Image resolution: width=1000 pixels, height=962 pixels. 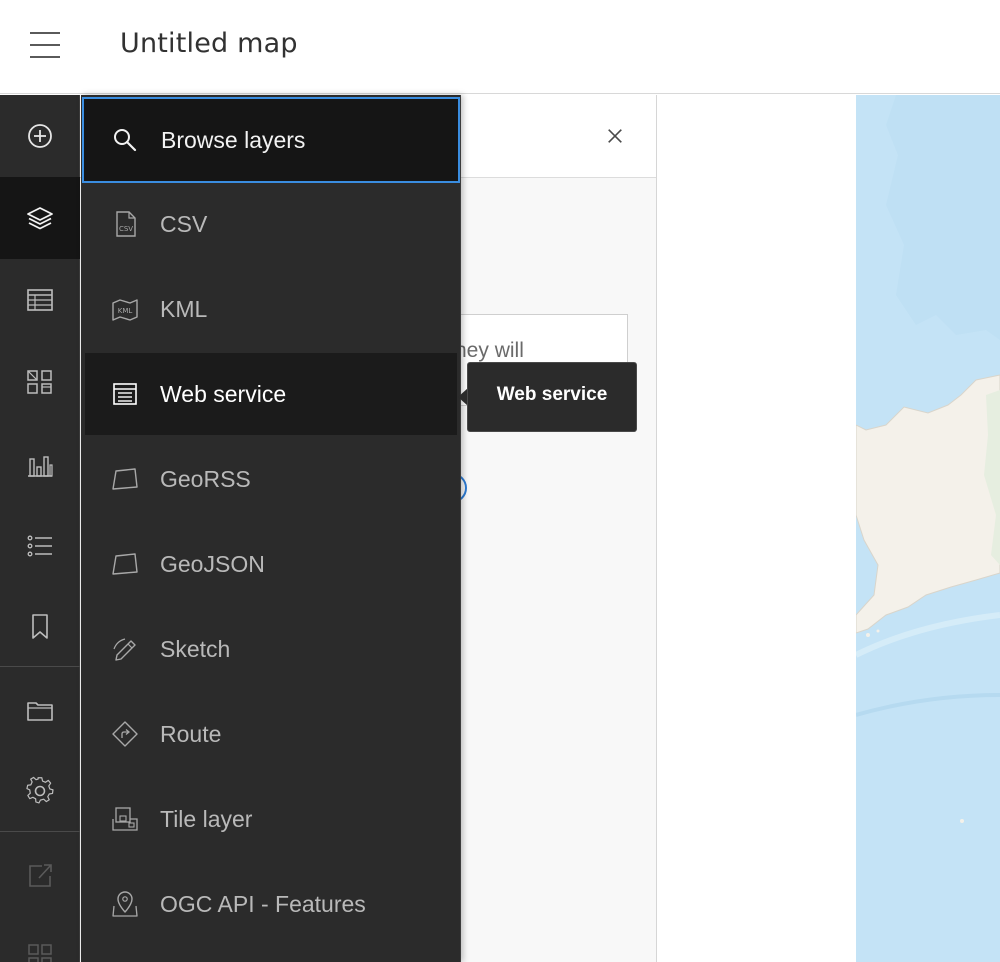 I want to click on menu-item-csv: CSV CSV, so click(x=271, y=224).